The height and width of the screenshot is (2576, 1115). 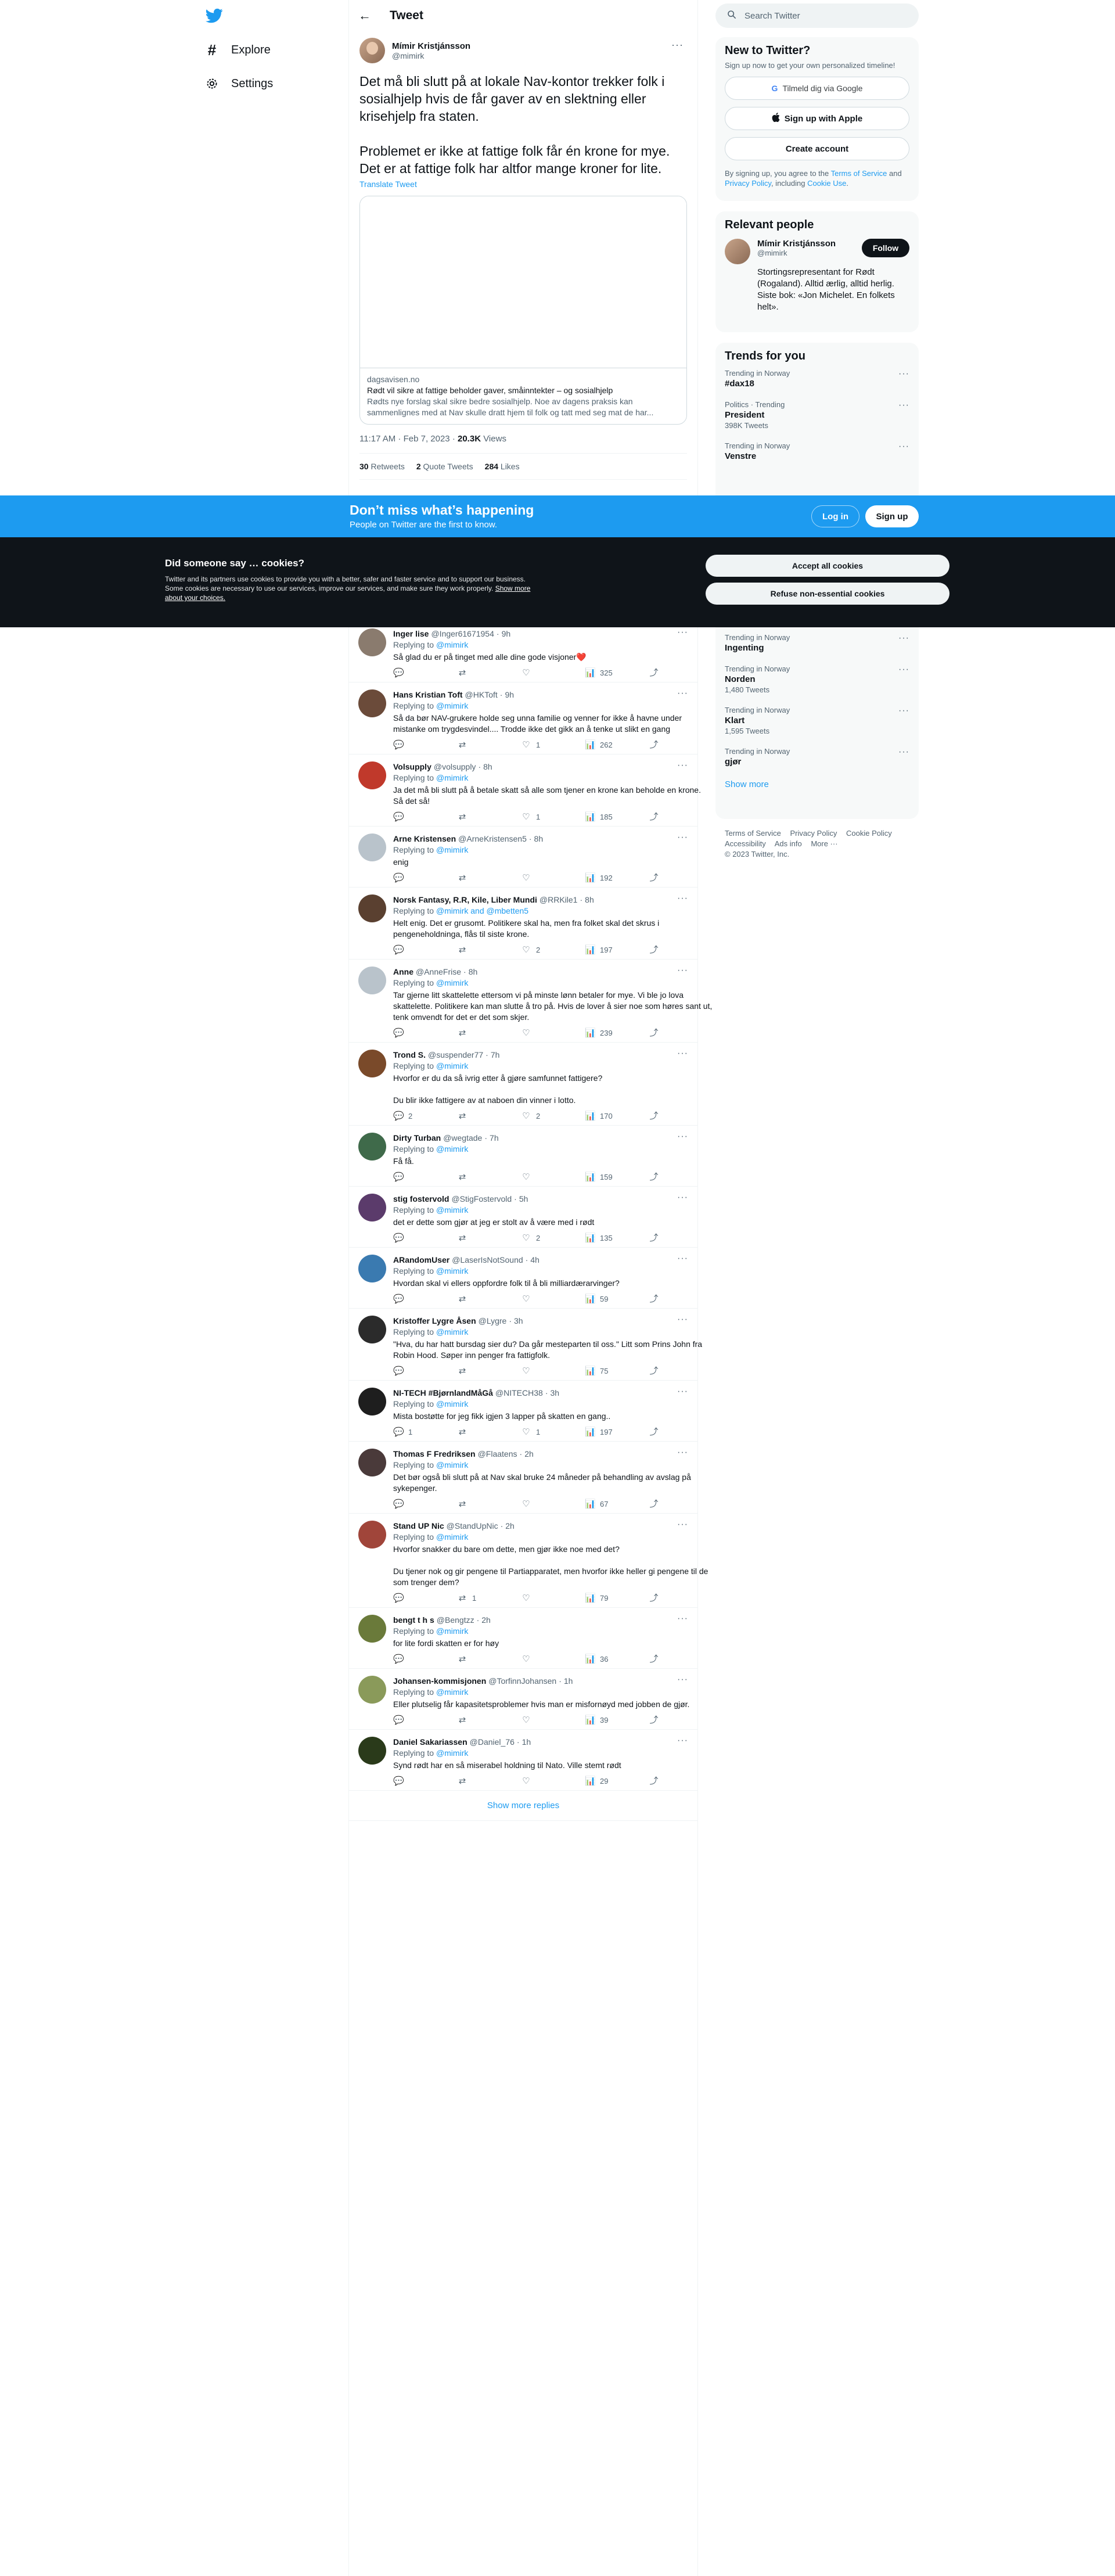 What do you see at coordinates (617, 1299) in the screenshot?
I see `views-button: 📊 59` at bounding box center [617, 1299].